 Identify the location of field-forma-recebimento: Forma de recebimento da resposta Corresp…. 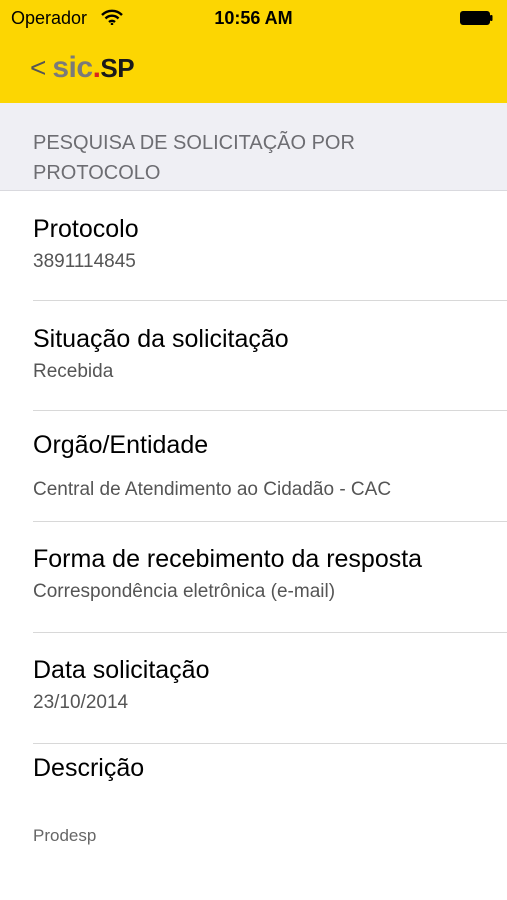
(253, 577).